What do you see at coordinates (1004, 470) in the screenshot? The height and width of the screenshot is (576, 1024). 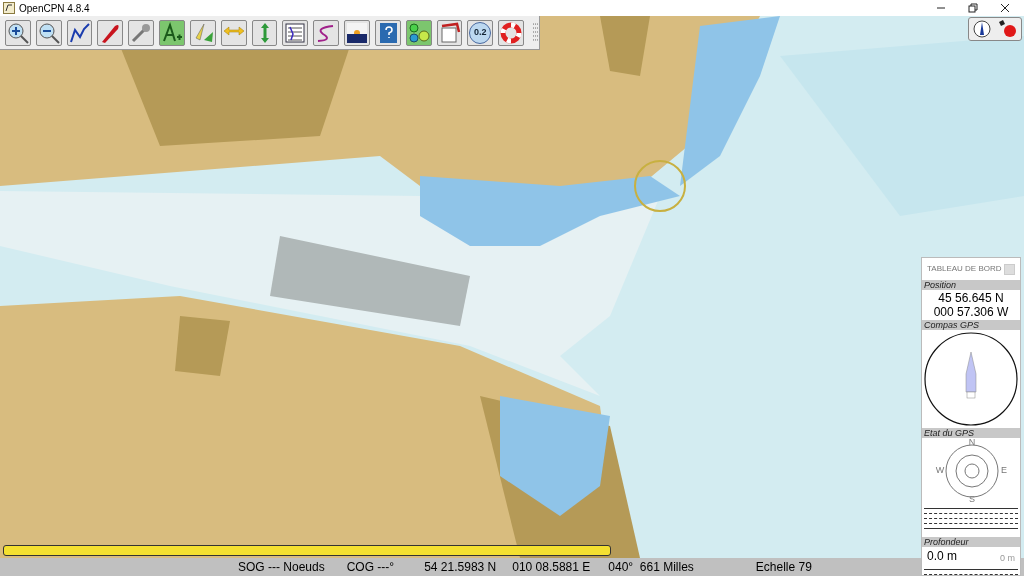 I see `cardinal-text: E` at bounding box center [1004, 470].